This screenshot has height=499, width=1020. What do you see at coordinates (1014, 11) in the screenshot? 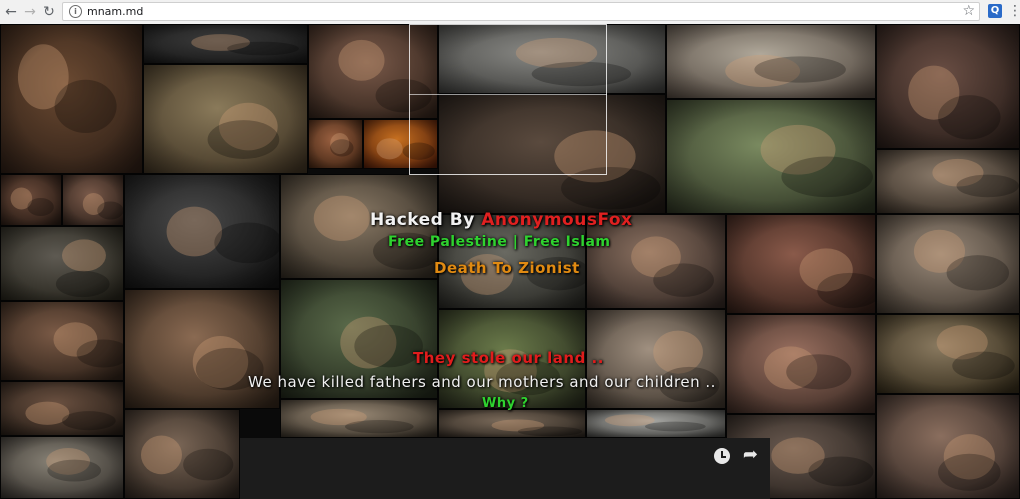
I see `browser-menu-icon: ⋮` at bounding box center [1014, 11].